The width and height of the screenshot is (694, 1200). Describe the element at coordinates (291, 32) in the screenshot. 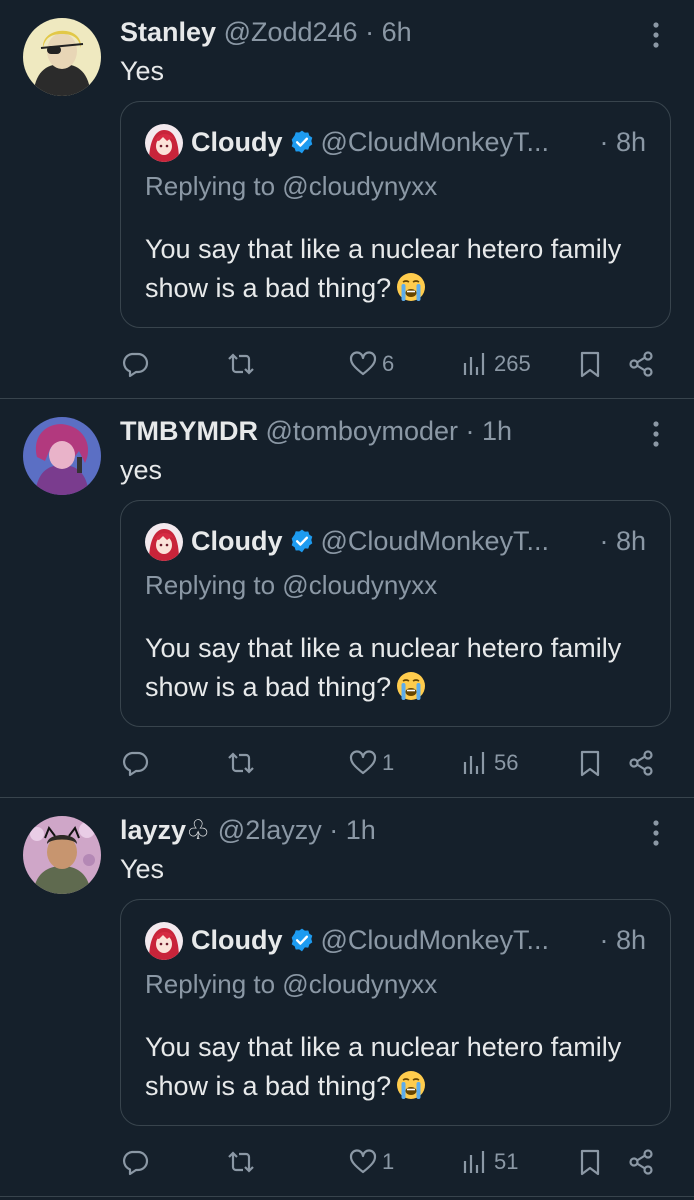

I see `author-handle: @Zodd246` at that location.